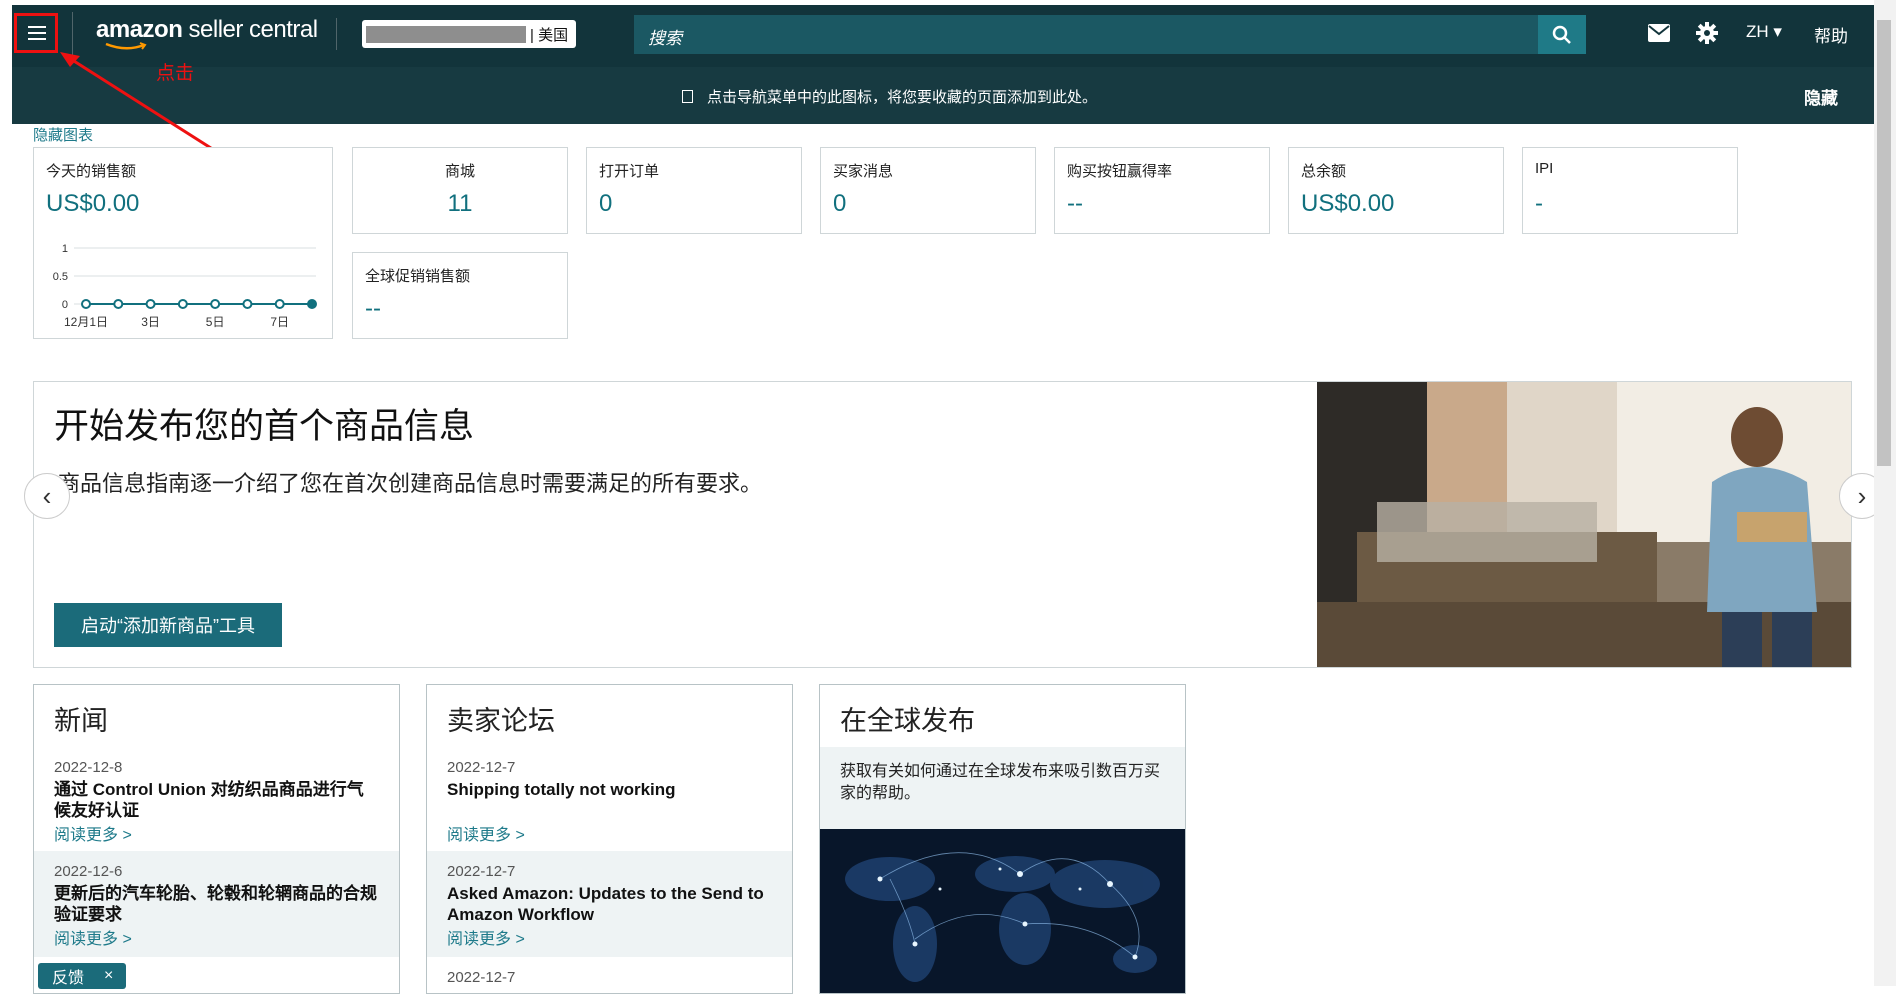  I want to click on feedback-button: 反馈 ×, so click(82, 976).